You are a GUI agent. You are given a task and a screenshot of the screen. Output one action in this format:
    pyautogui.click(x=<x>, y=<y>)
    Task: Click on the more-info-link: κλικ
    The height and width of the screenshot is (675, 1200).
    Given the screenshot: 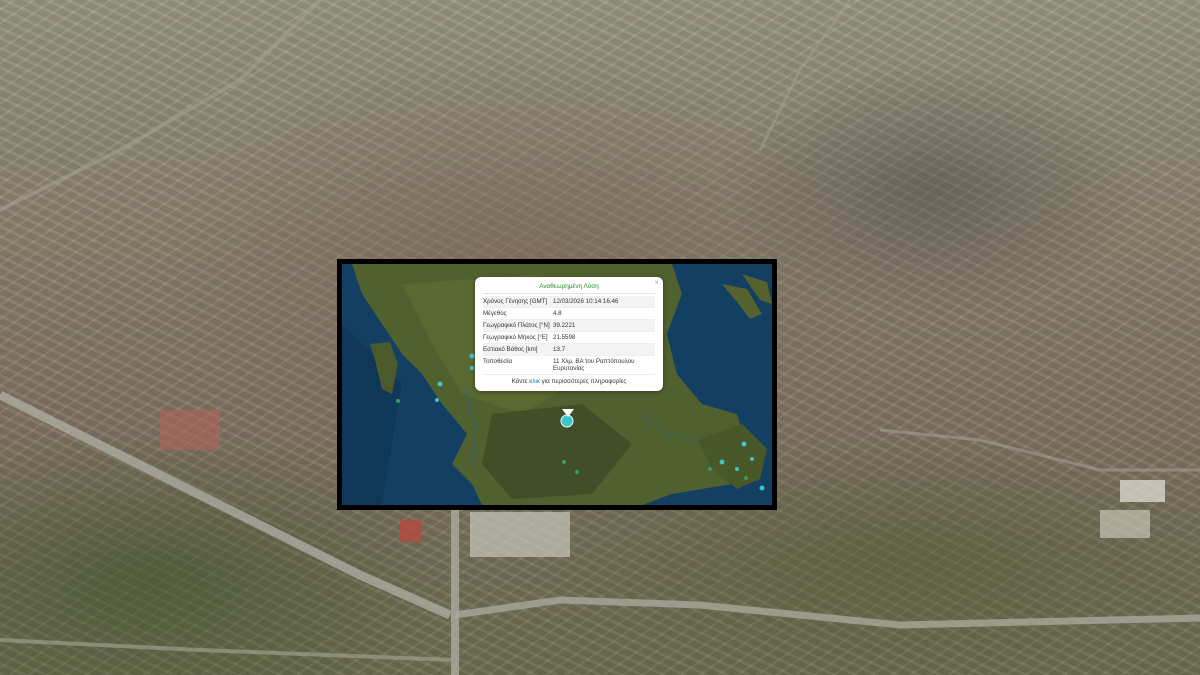 What is the action you would take?
    pyautogui.click(x=534, y=381)
    